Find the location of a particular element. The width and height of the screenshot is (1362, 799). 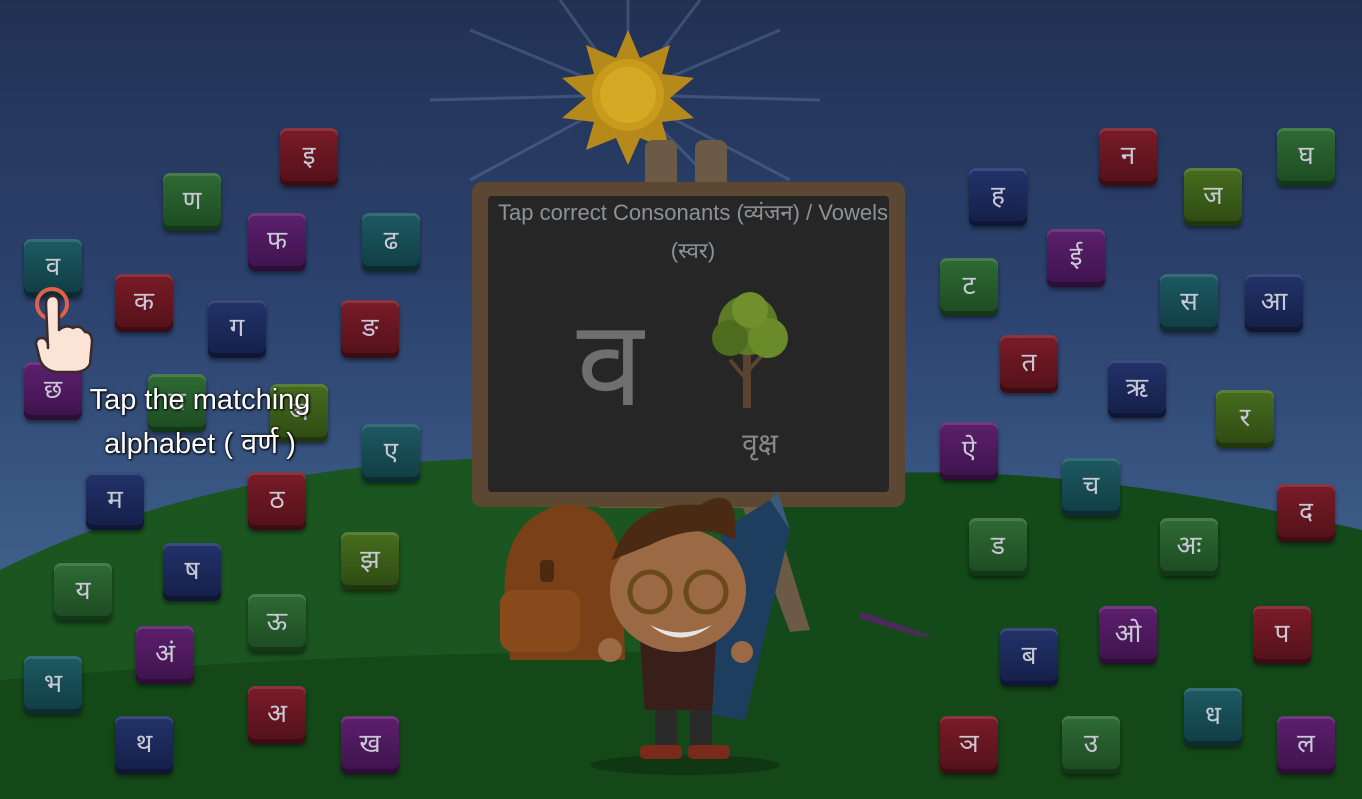

letter-tile: क is located at coordinates (144, 303).